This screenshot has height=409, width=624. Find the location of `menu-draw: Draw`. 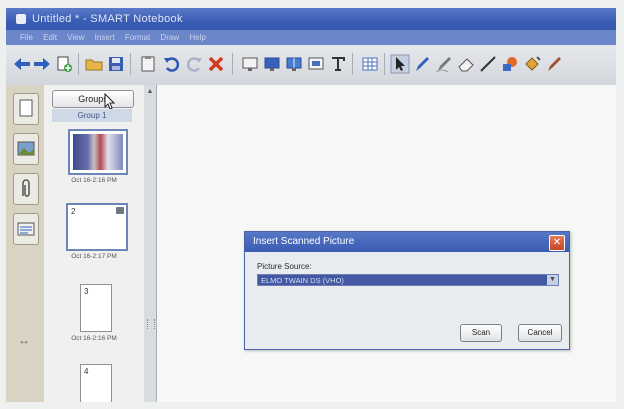

menu-draw: Draw is located at coordinates (169, 37).